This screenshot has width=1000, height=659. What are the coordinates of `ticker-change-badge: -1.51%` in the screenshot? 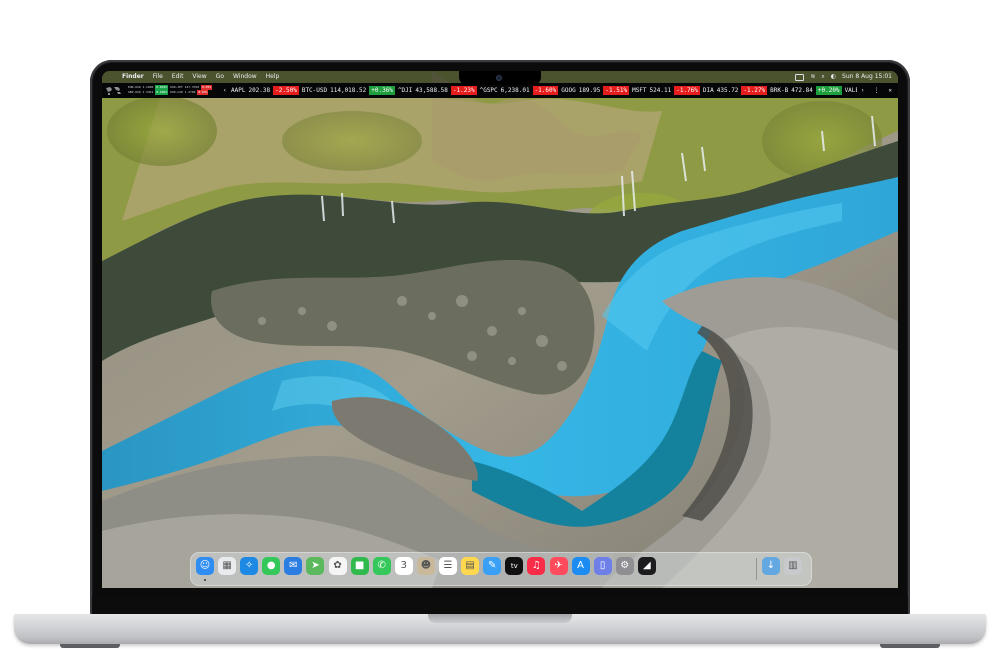 It's located at (616, 90).